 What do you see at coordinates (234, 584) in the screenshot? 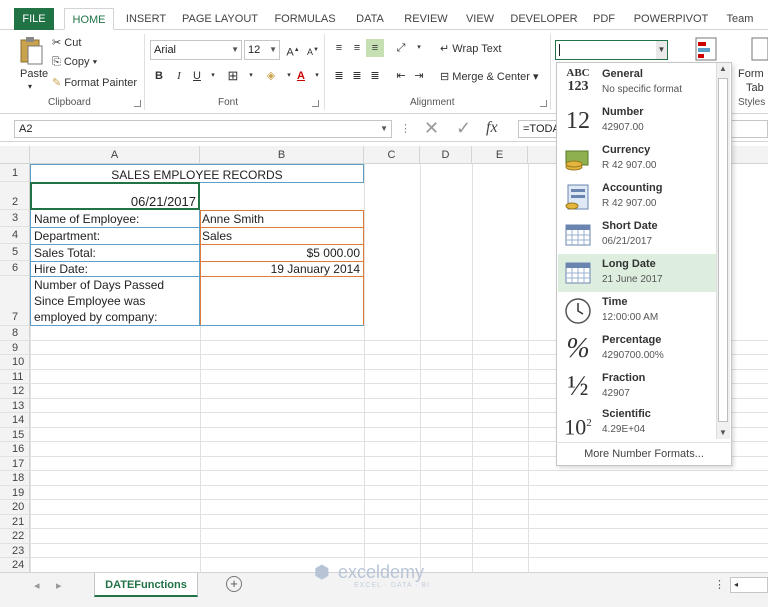
I see `new-sheet-icon: +` at bounding box center [234, 584].